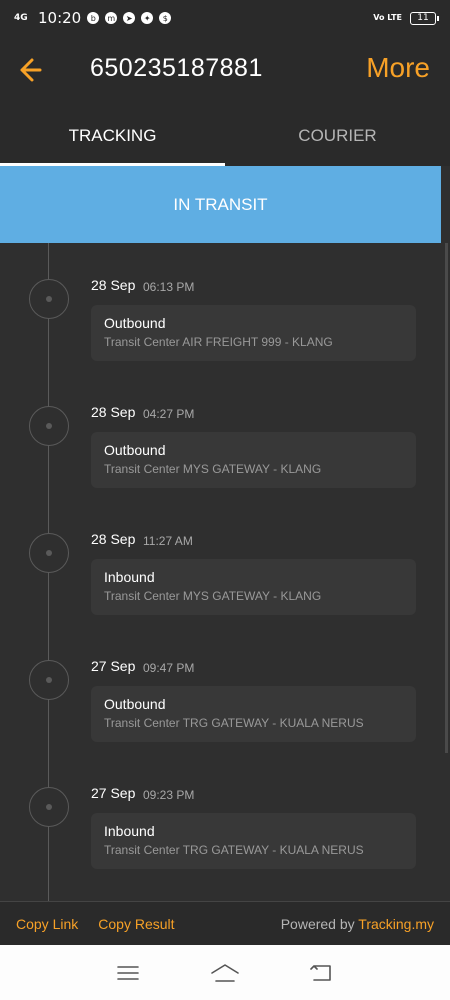  I want to click on tab-courier: COURIER, so click(337, 136).